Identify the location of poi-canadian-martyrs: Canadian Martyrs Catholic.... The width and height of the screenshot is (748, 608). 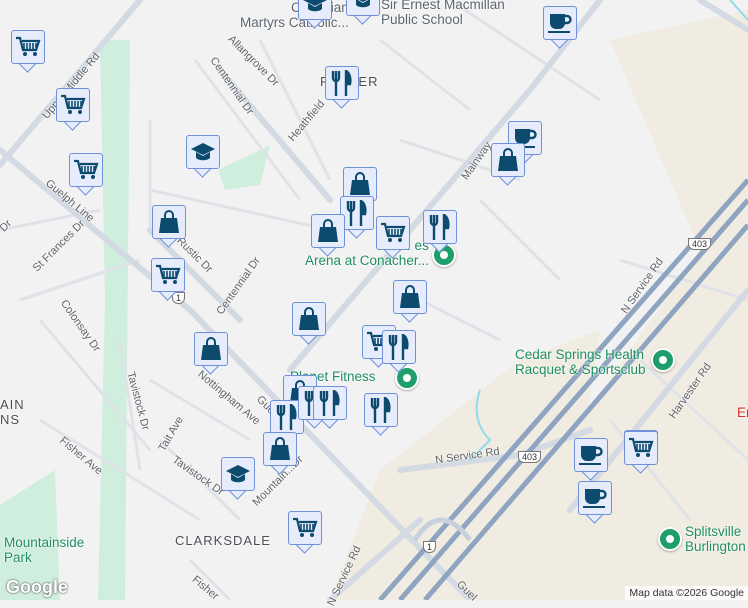
(294, 15).